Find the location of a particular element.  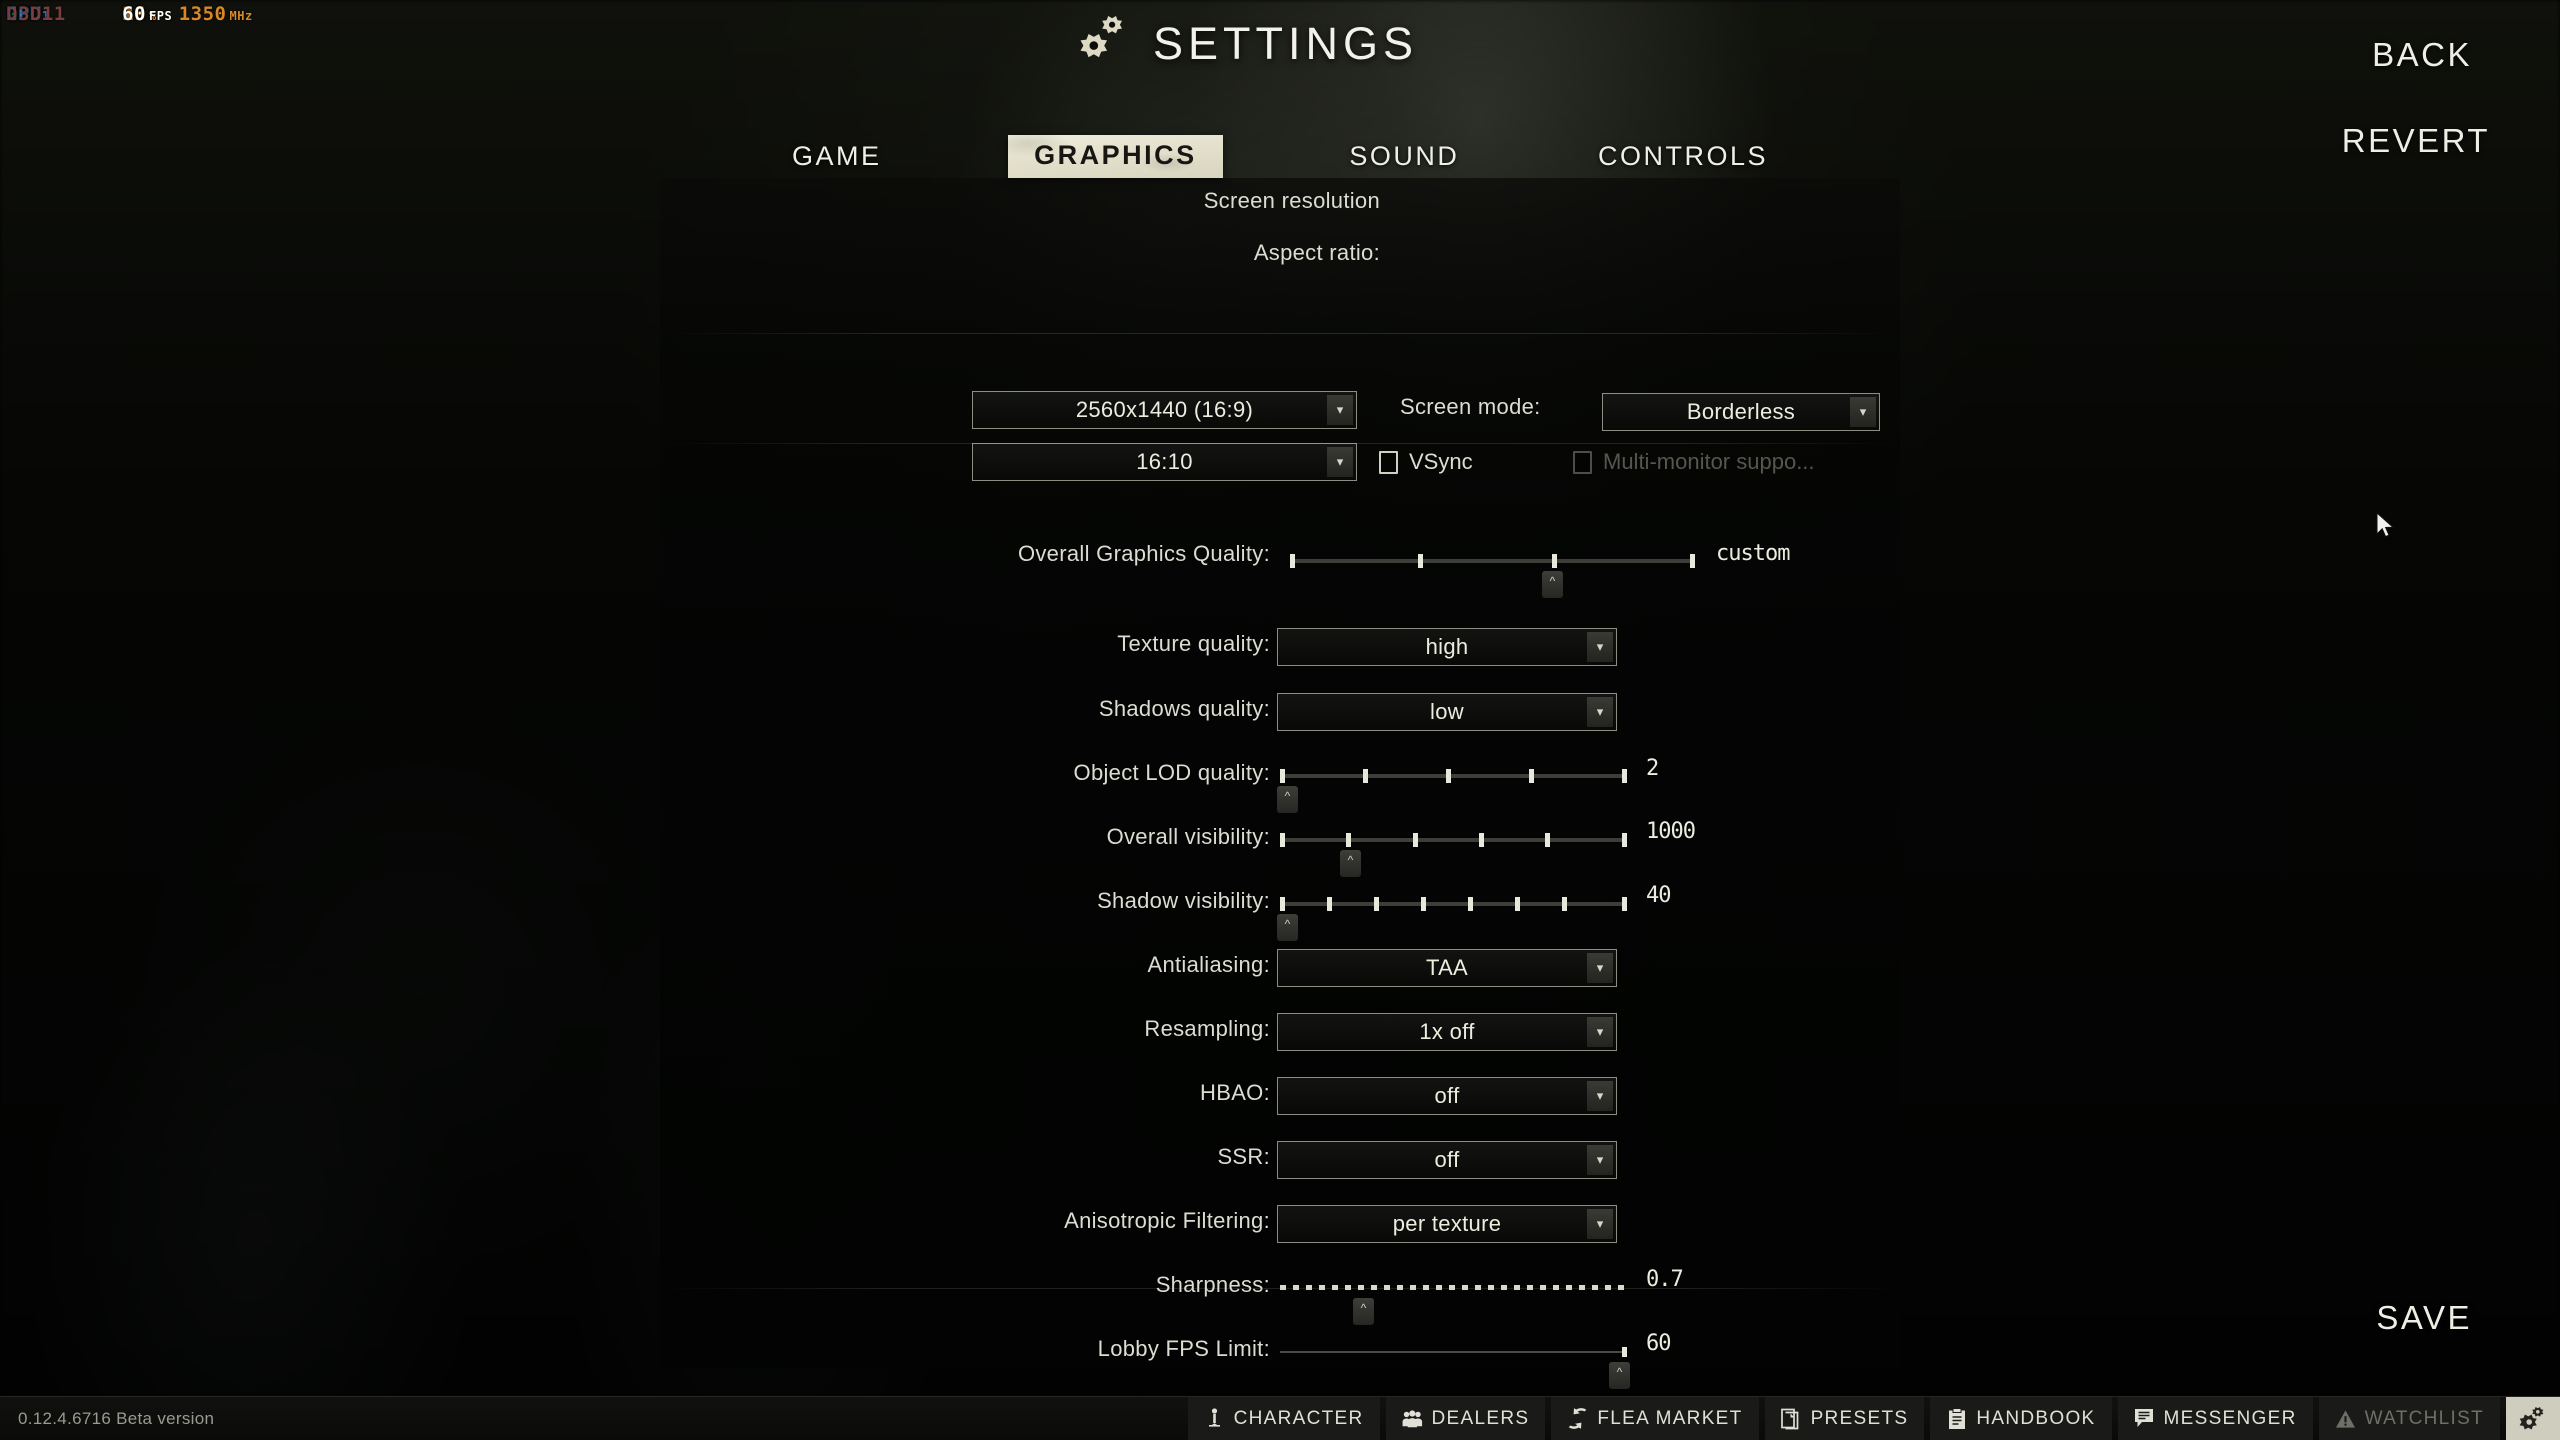

overall-quality-label-row: Overall Graphics Quality: is located at coordinates (965, 554).